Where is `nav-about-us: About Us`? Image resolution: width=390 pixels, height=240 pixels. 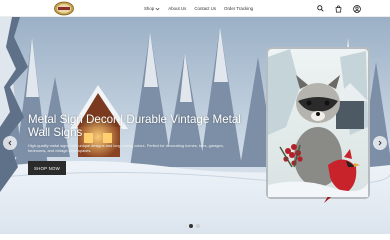
nav-about-us: About Us is located at coordinates (177, 8).